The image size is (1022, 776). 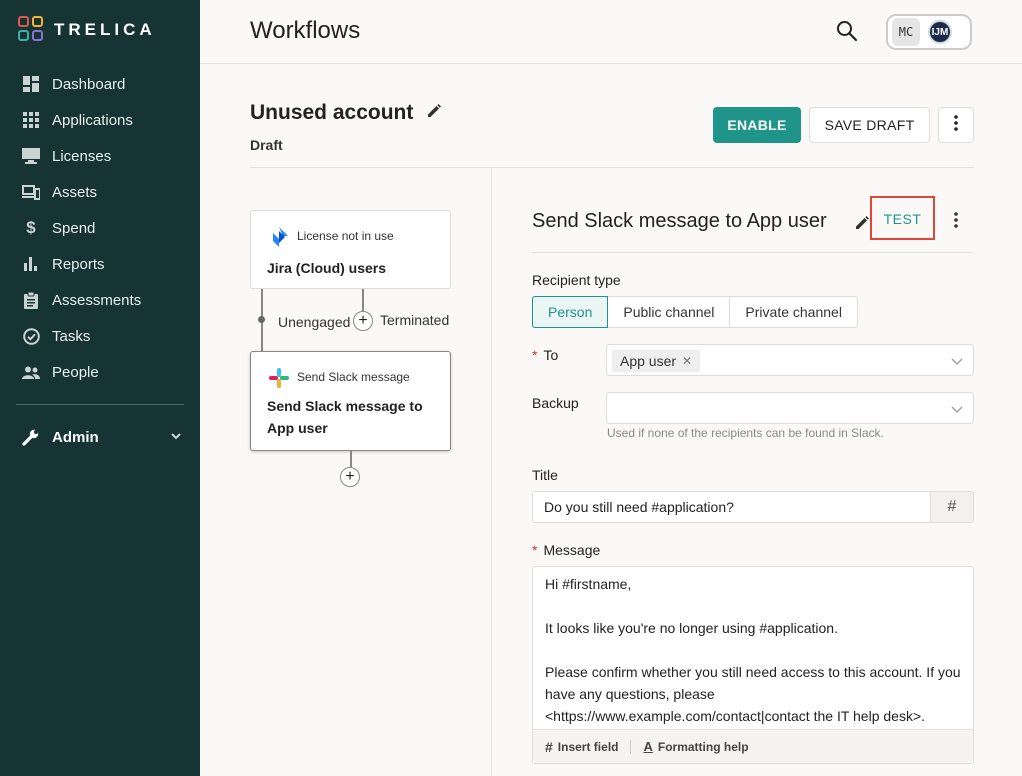 I want to click on sidebar-item-assets: Assets, so click(x=100, y=192).